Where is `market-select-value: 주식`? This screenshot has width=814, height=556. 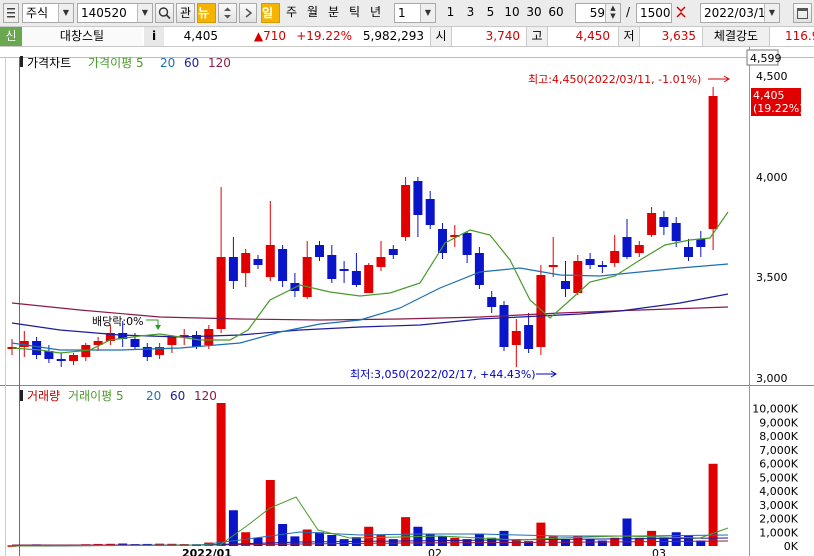 market-select-value: 주식 is located at coordinates (37, 13).